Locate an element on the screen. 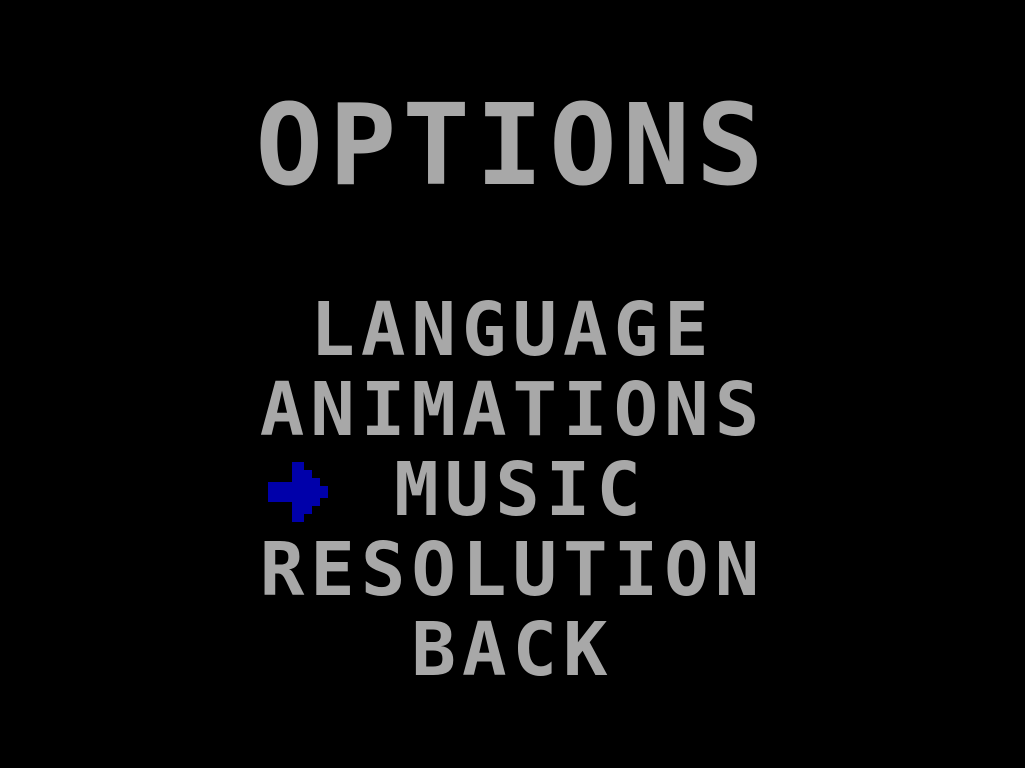 The width and height of the screenshot is (1025, 768). page-title: OPTIONS is located at coordinates (512, 146).